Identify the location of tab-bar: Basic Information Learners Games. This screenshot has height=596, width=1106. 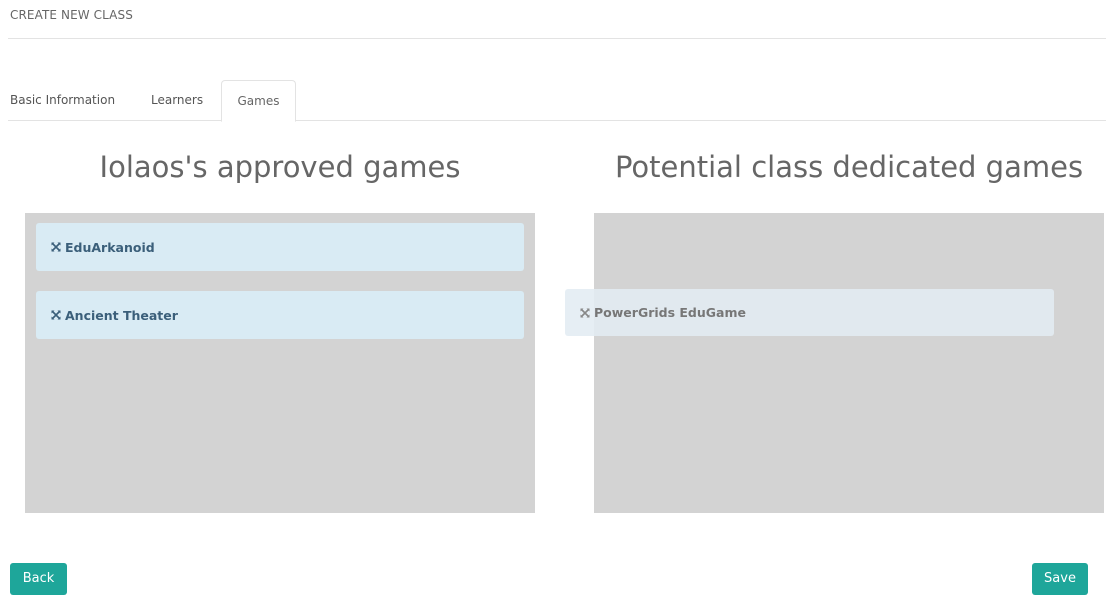
(557, 101).